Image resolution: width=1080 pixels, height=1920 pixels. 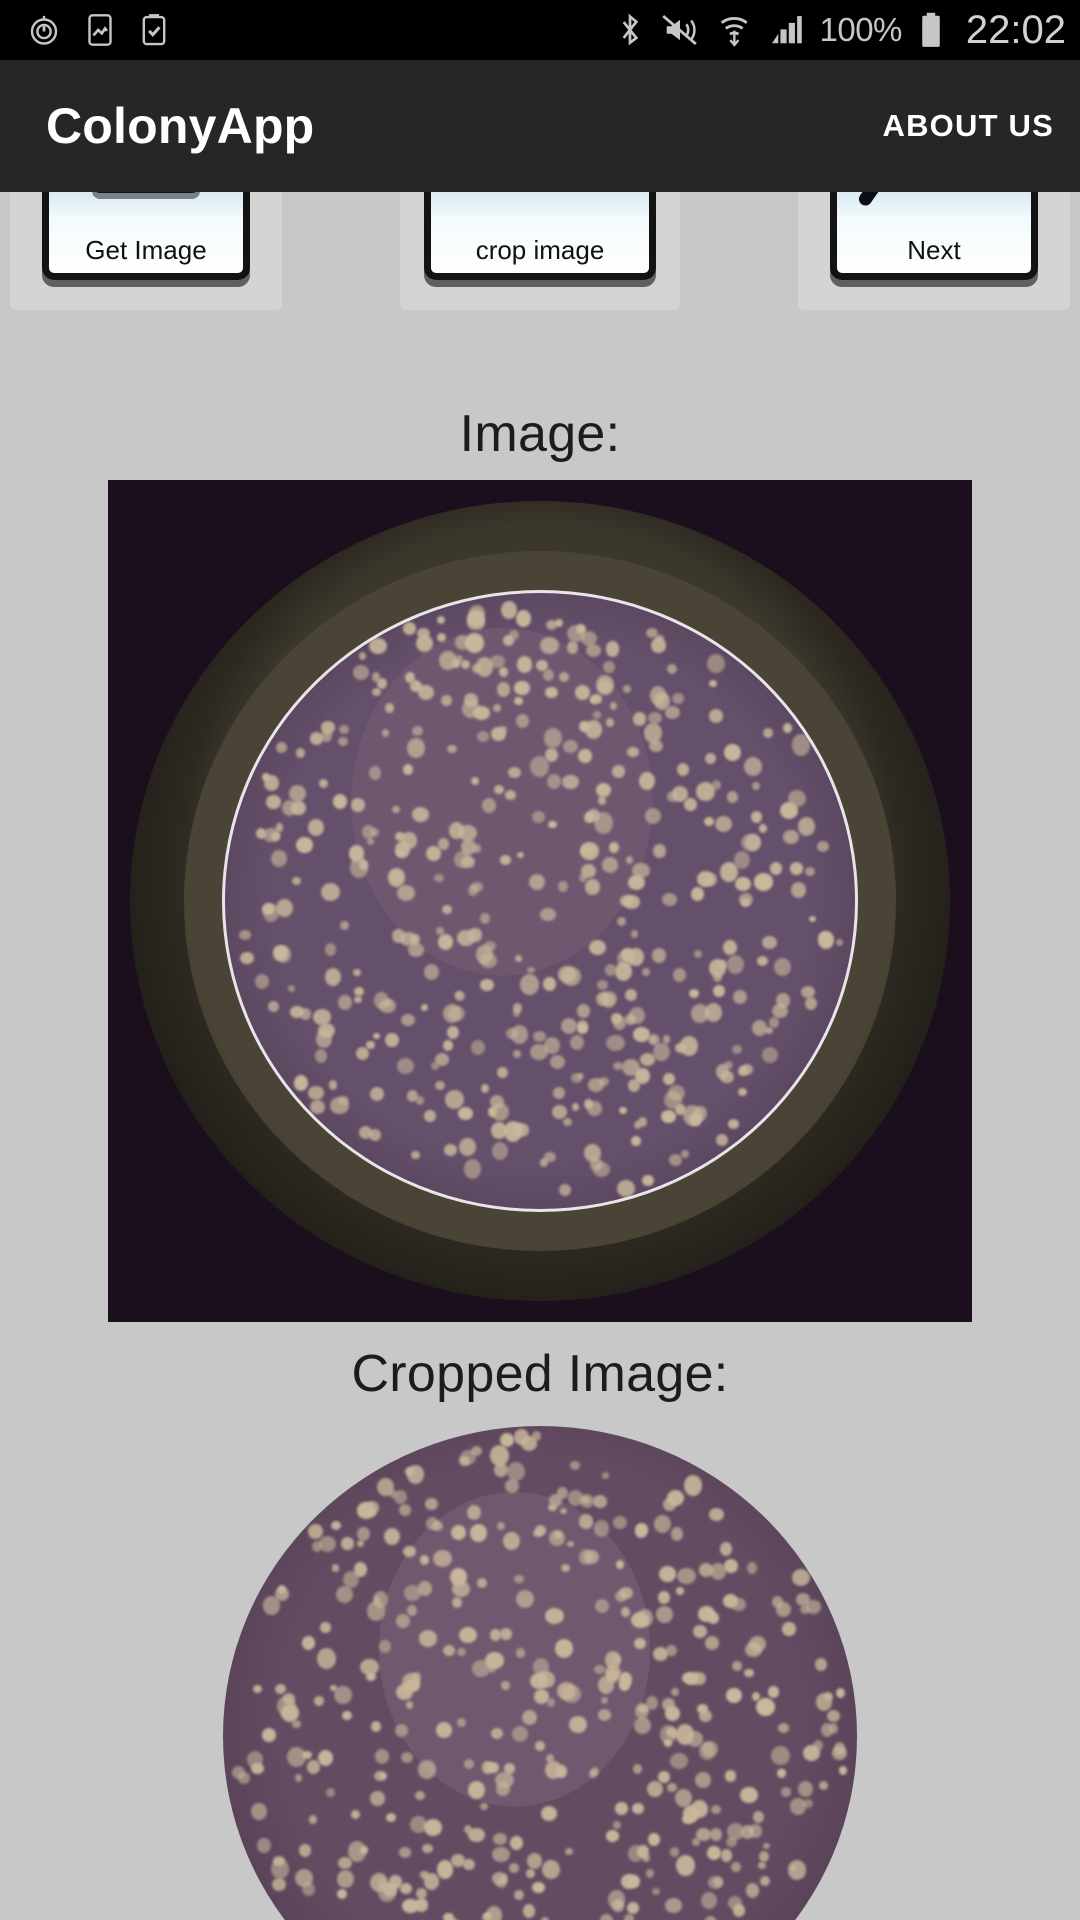 I want to click on status-bar-clock: 22:02, so click(x=1015, y=29).